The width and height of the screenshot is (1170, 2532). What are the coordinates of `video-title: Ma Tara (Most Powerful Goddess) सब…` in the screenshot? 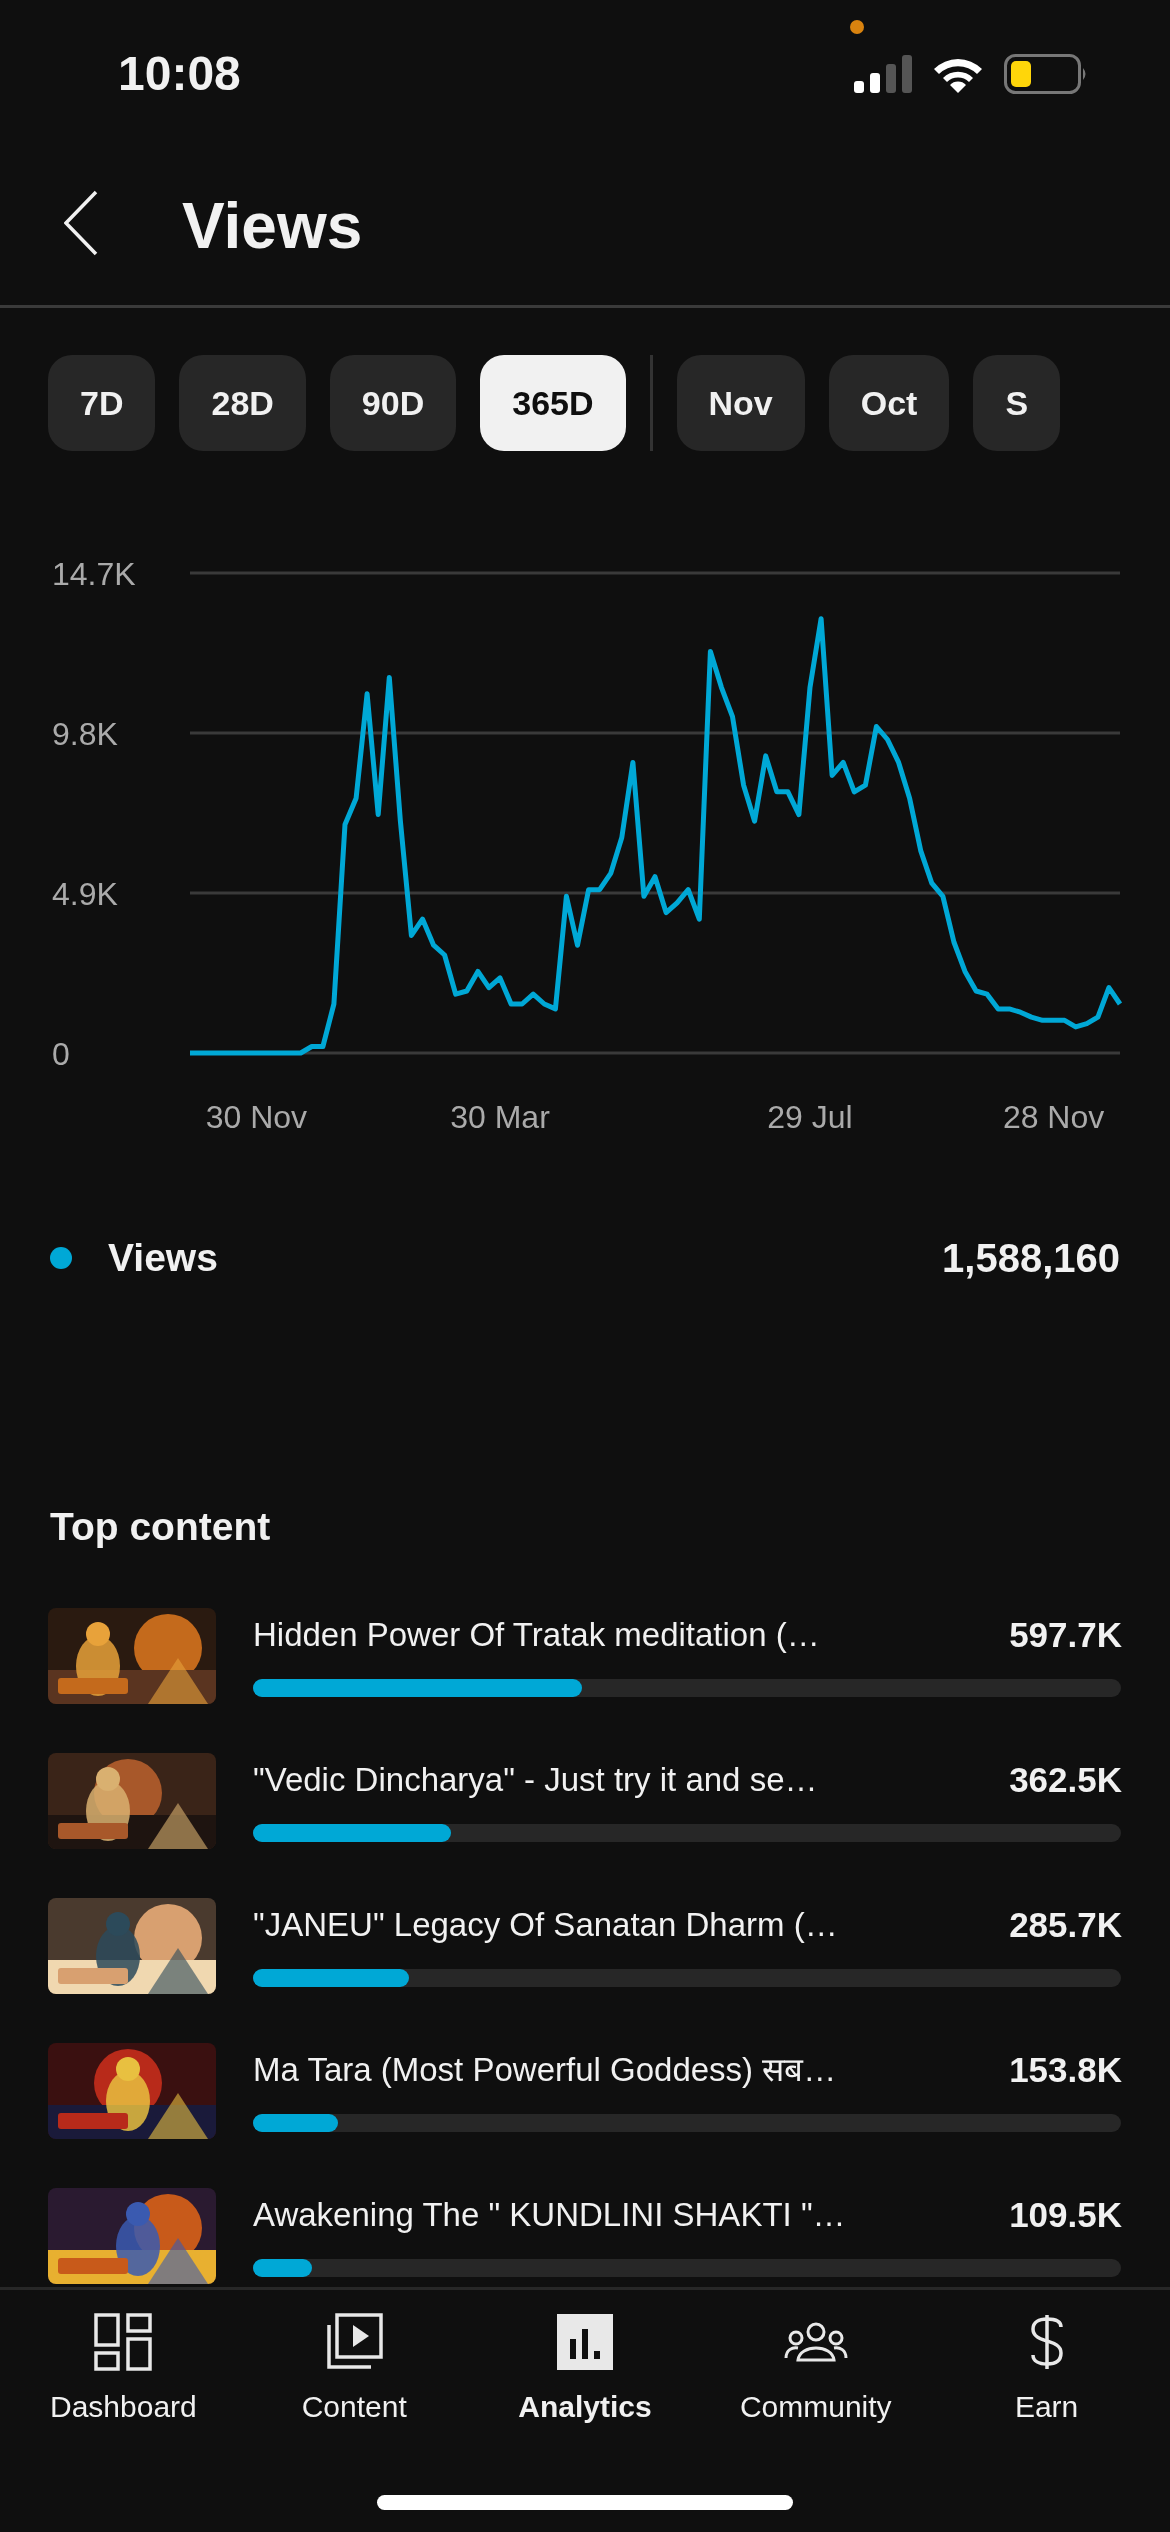 It's located at (545, 2069).